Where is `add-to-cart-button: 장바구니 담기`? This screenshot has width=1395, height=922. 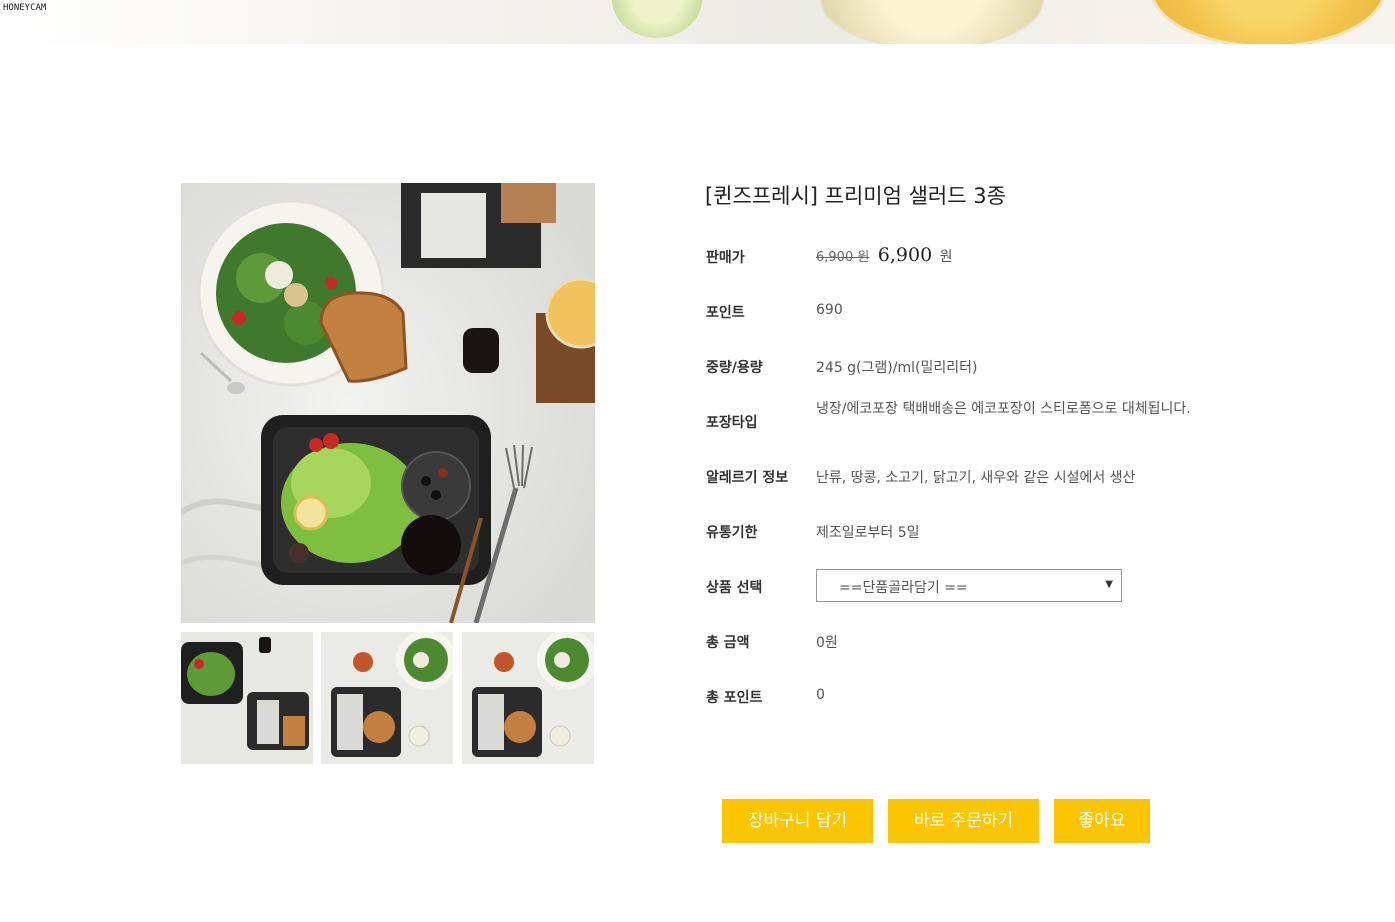
add-to-cart-button: 장바구니 담기 is located at coordinates (797, 821).